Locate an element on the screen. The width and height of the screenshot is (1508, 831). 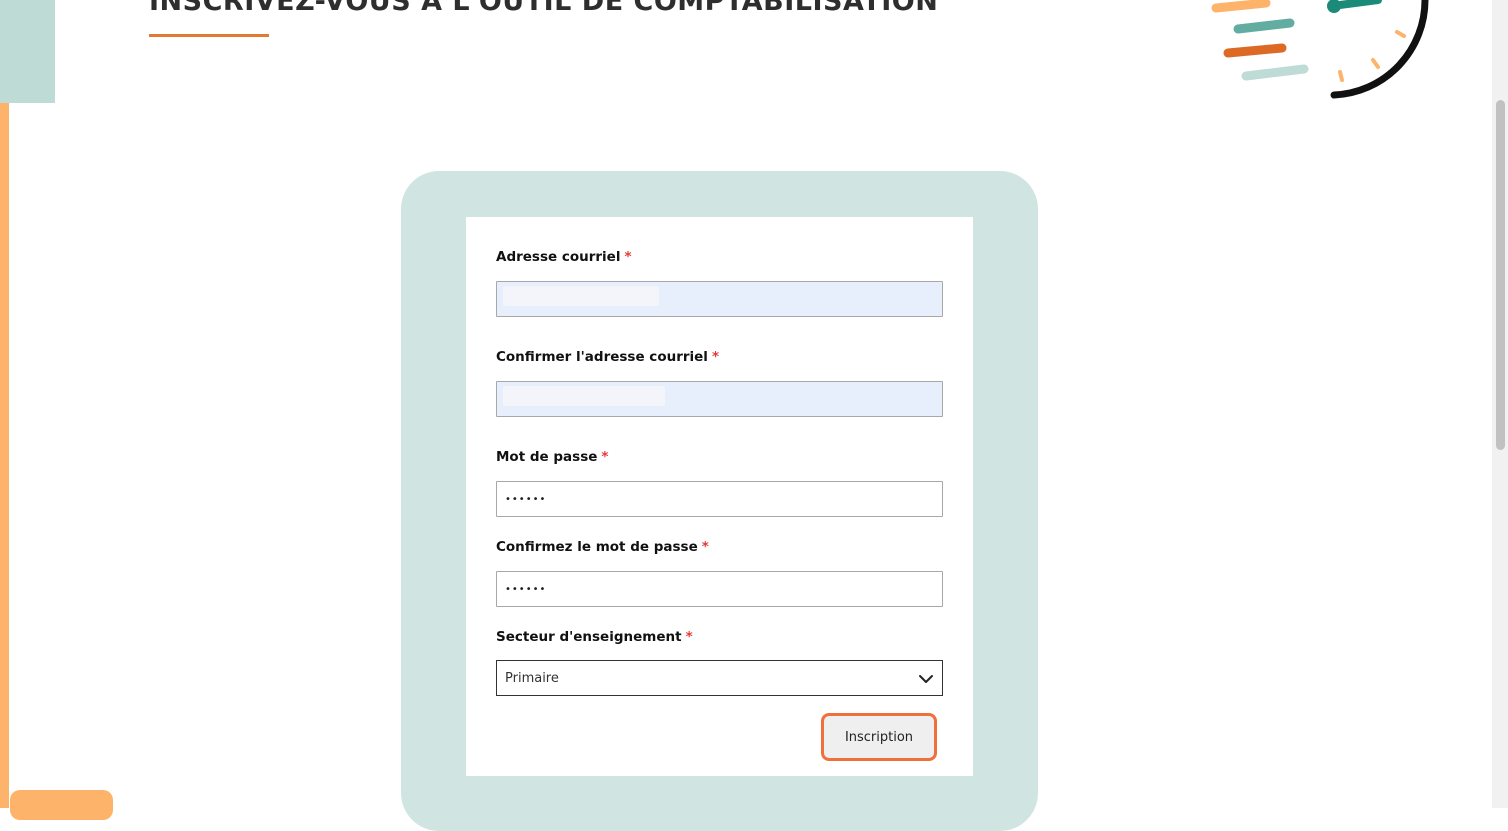
sector-select: Primaire is located at coordinates (719, 678).